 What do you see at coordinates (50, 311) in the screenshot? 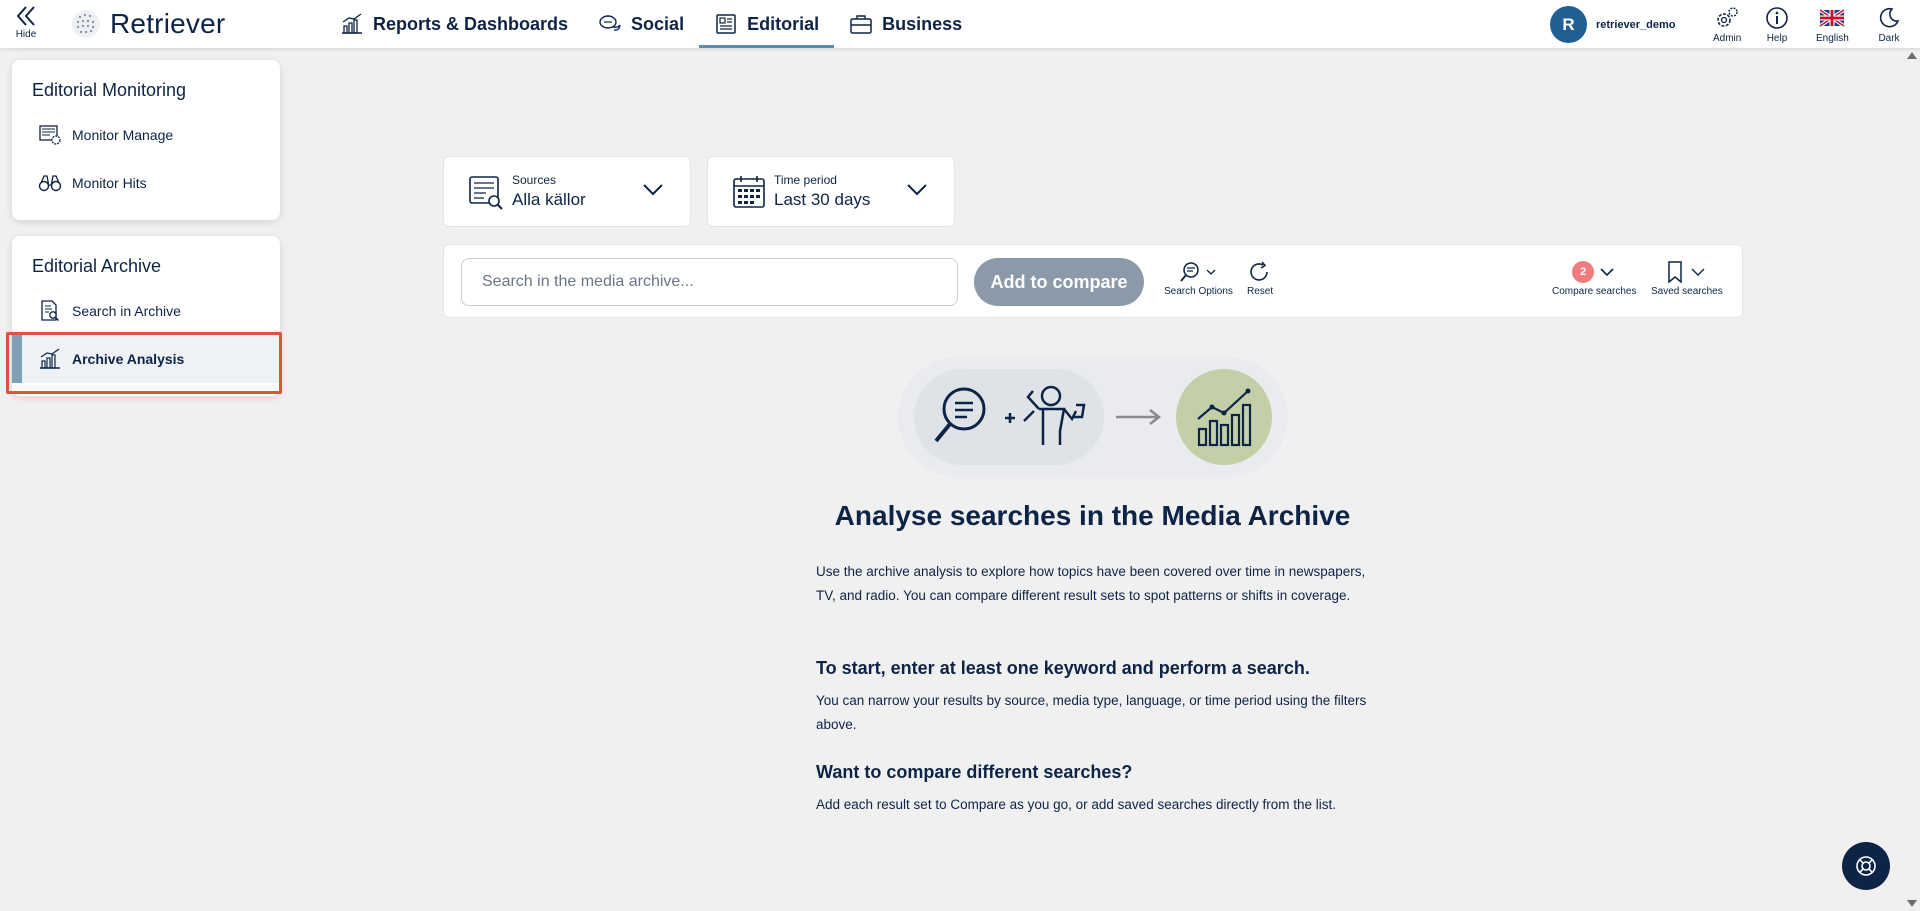
I see `document-search-icon` at bounding box center [50, 311].